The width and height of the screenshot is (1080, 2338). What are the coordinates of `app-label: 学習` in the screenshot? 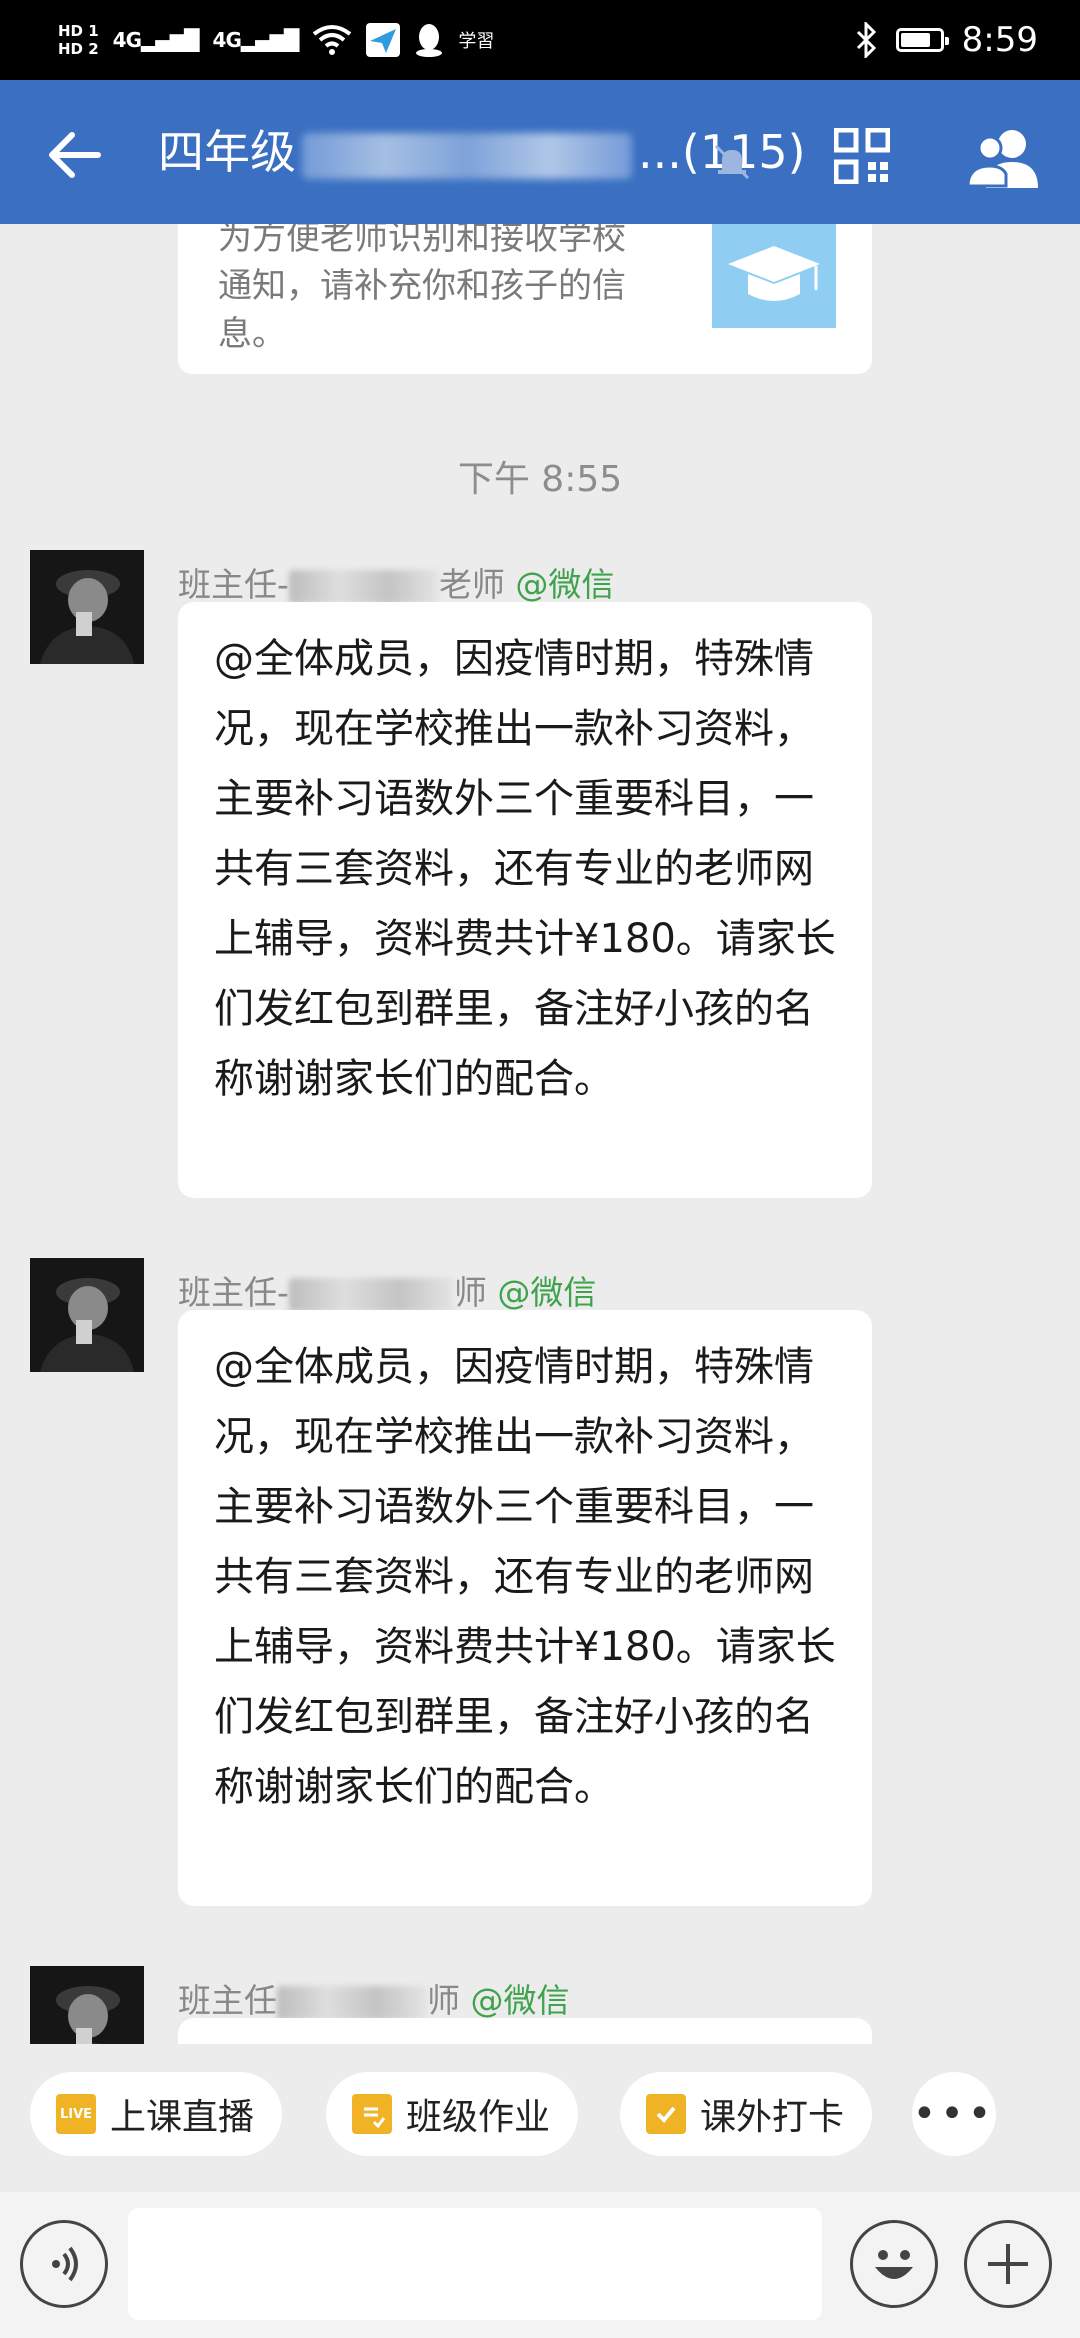 It's located at (476, 41).